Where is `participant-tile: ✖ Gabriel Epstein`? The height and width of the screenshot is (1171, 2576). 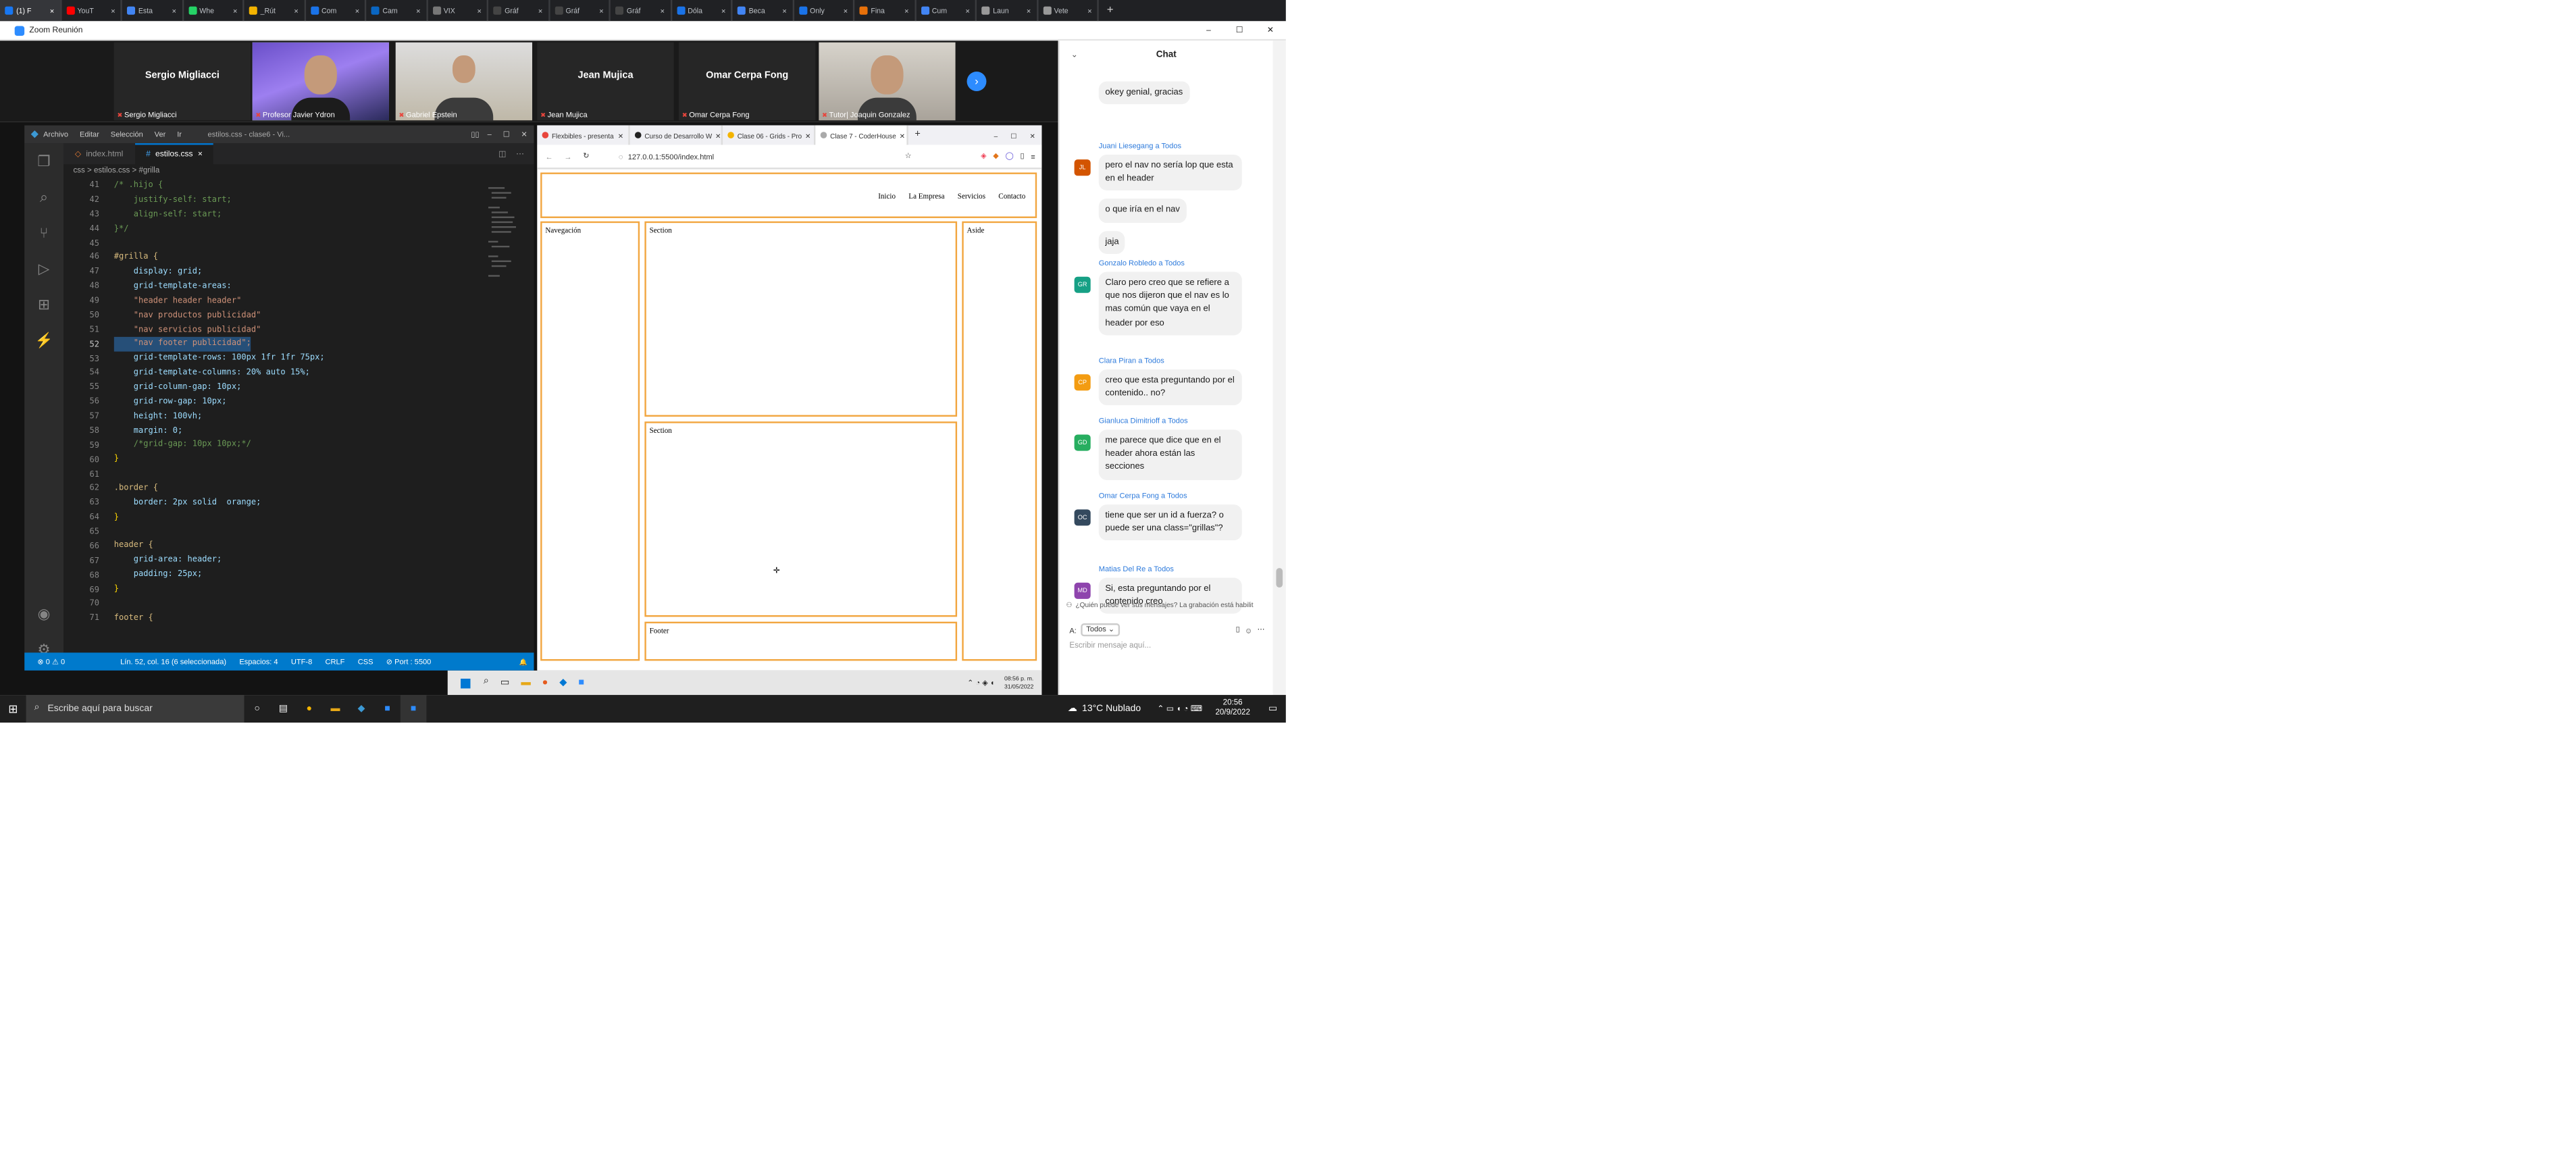
participant-tile: ✖ Gabriel Epstein is located at coordinates (464, 81).